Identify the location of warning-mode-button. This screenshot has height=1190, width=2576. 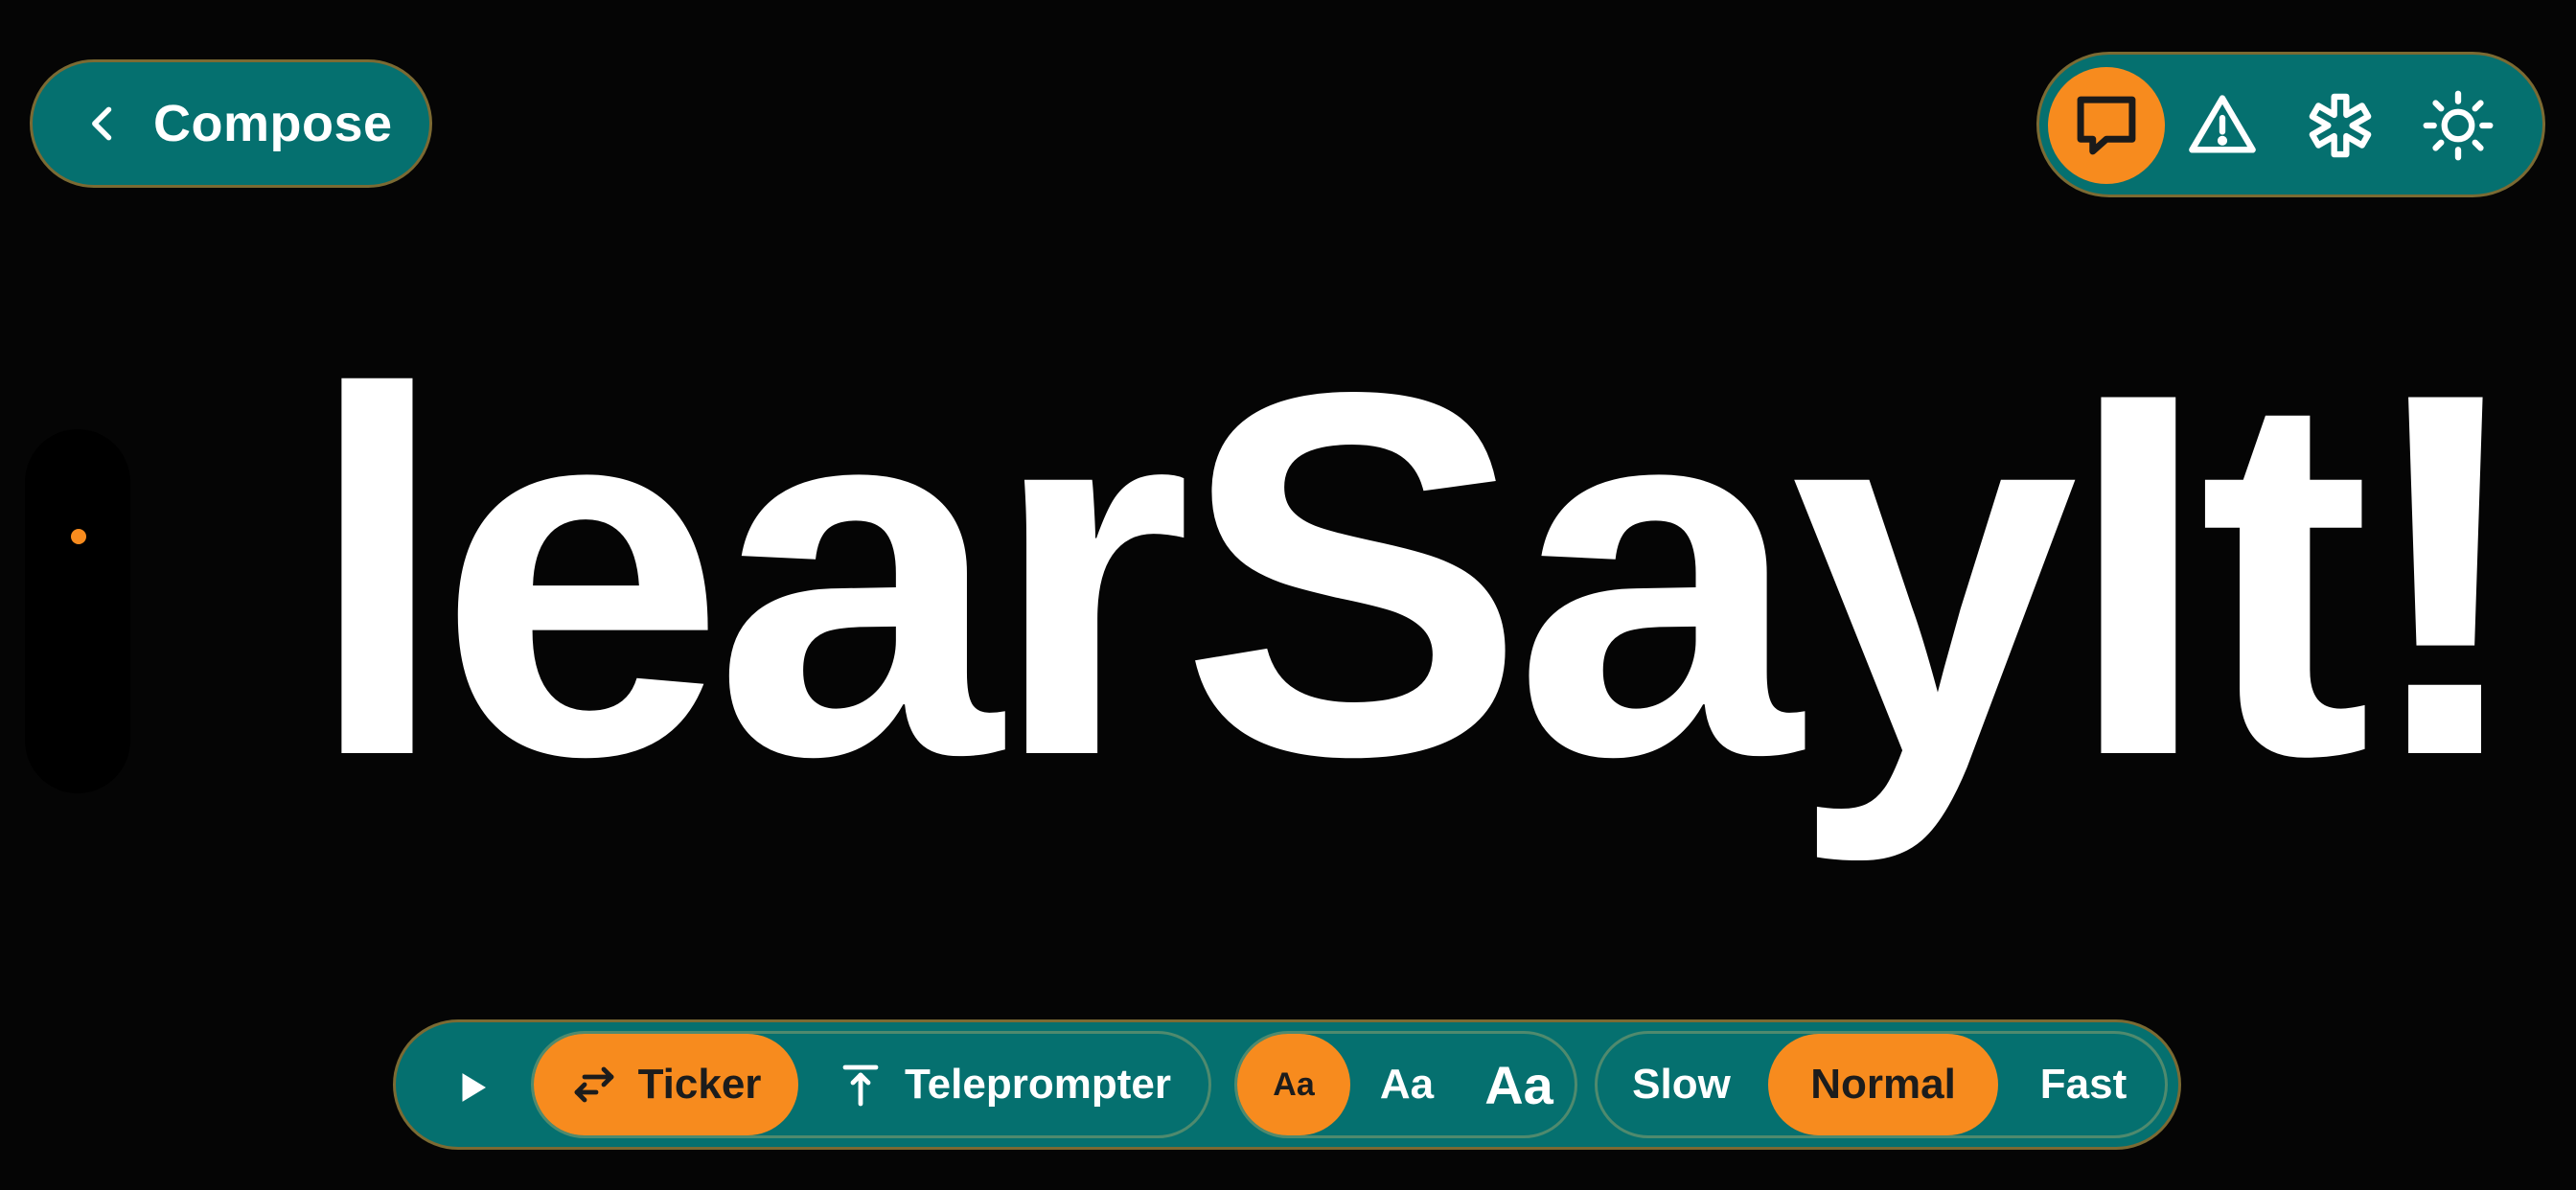
(2222, 125).